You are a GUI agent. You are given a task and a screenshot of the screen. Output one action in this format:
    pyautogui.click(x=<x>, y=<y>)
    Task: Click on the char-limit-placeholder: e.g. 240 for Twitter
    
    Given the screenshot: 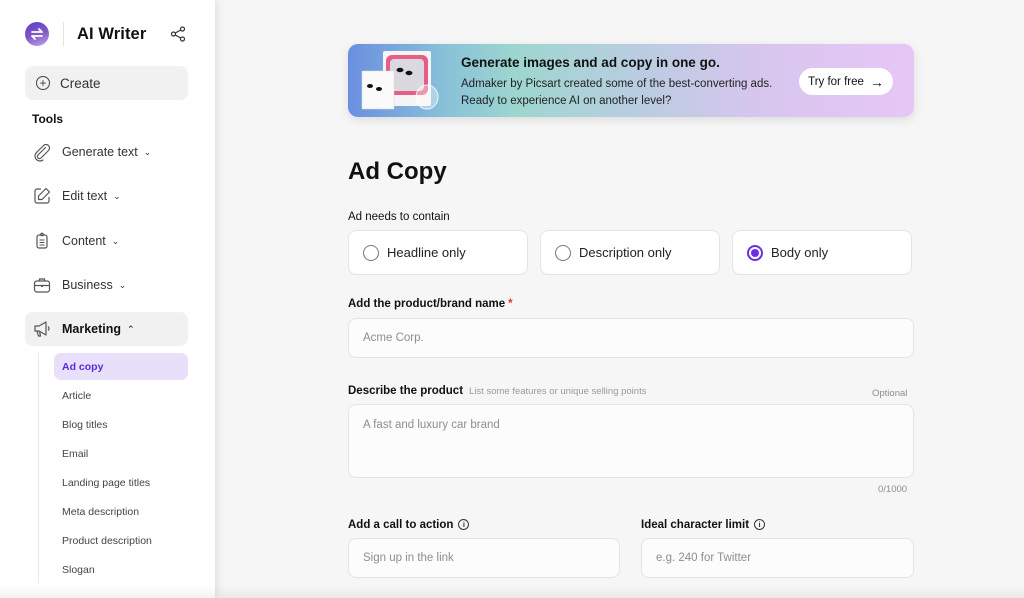 What is the action you would take?
    pyautogui.click(x=704, y=558)
    